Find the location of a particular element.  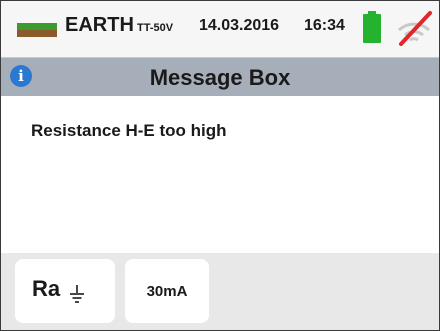

dialog-title: Message Box is located at coordinates (220, 77).